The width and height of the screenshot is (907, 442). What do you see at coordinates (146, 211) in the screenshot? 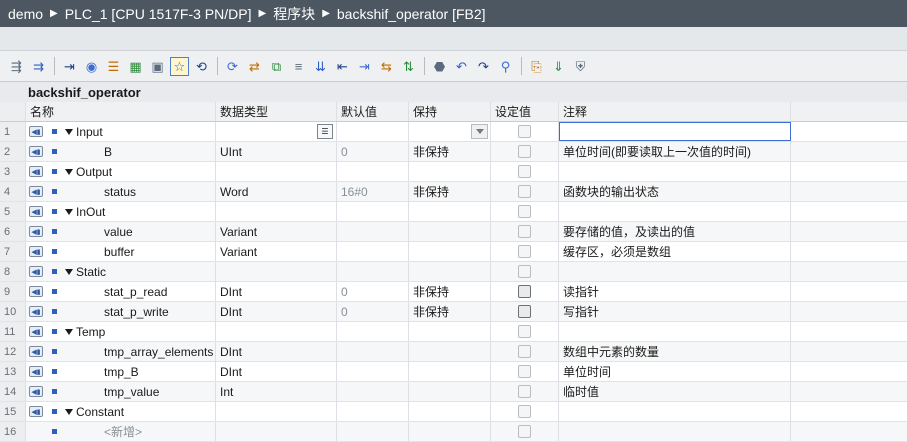
I see `cell-name: InOut` at bounding box center [146, 211].